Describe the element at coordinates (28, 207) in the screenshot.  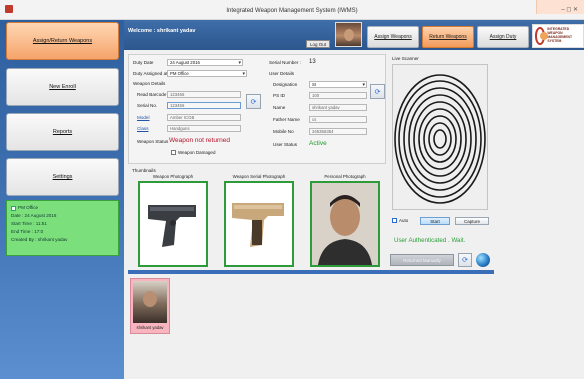
I see `office-label: PM Office` at that location.